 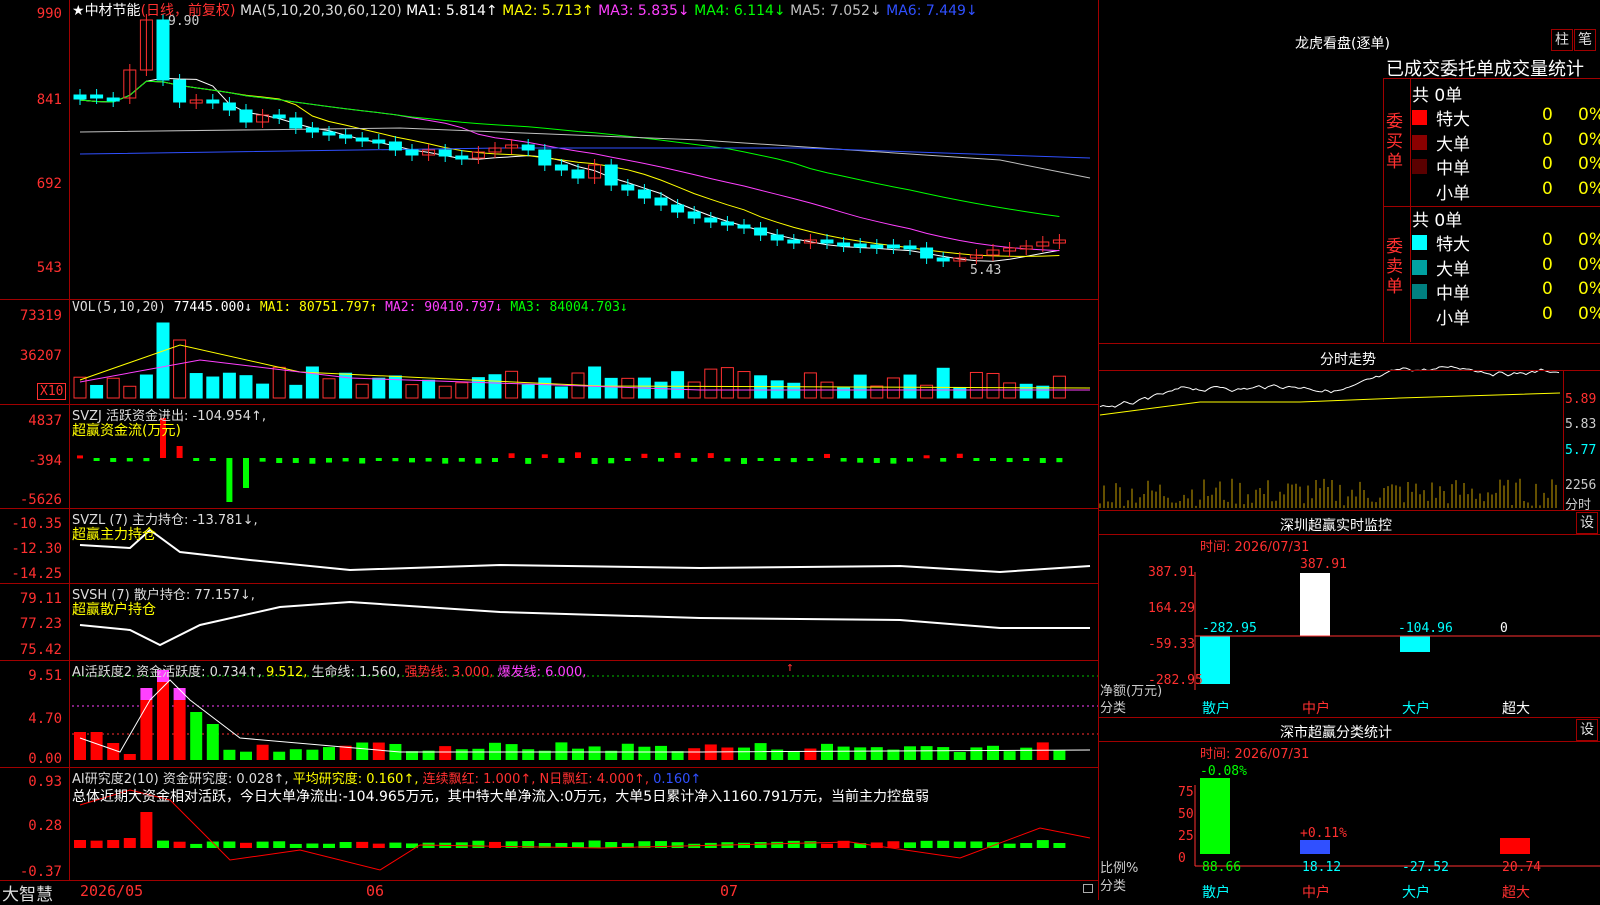 What do you see at coordinates (677, 779) in the screenshot?
I see `ai2-extra: 0.160↑` at bounding box center [677, 779].